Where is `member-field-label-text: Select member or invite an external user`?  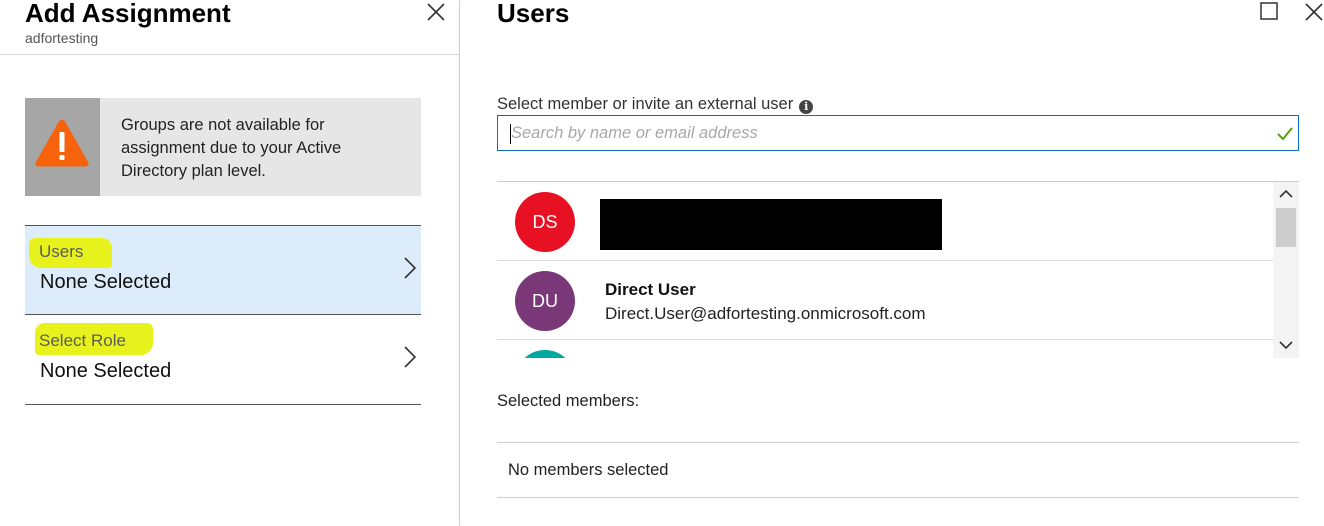
member-field-label-text: Select member or invite an external user is located at coordinates (645, 104).